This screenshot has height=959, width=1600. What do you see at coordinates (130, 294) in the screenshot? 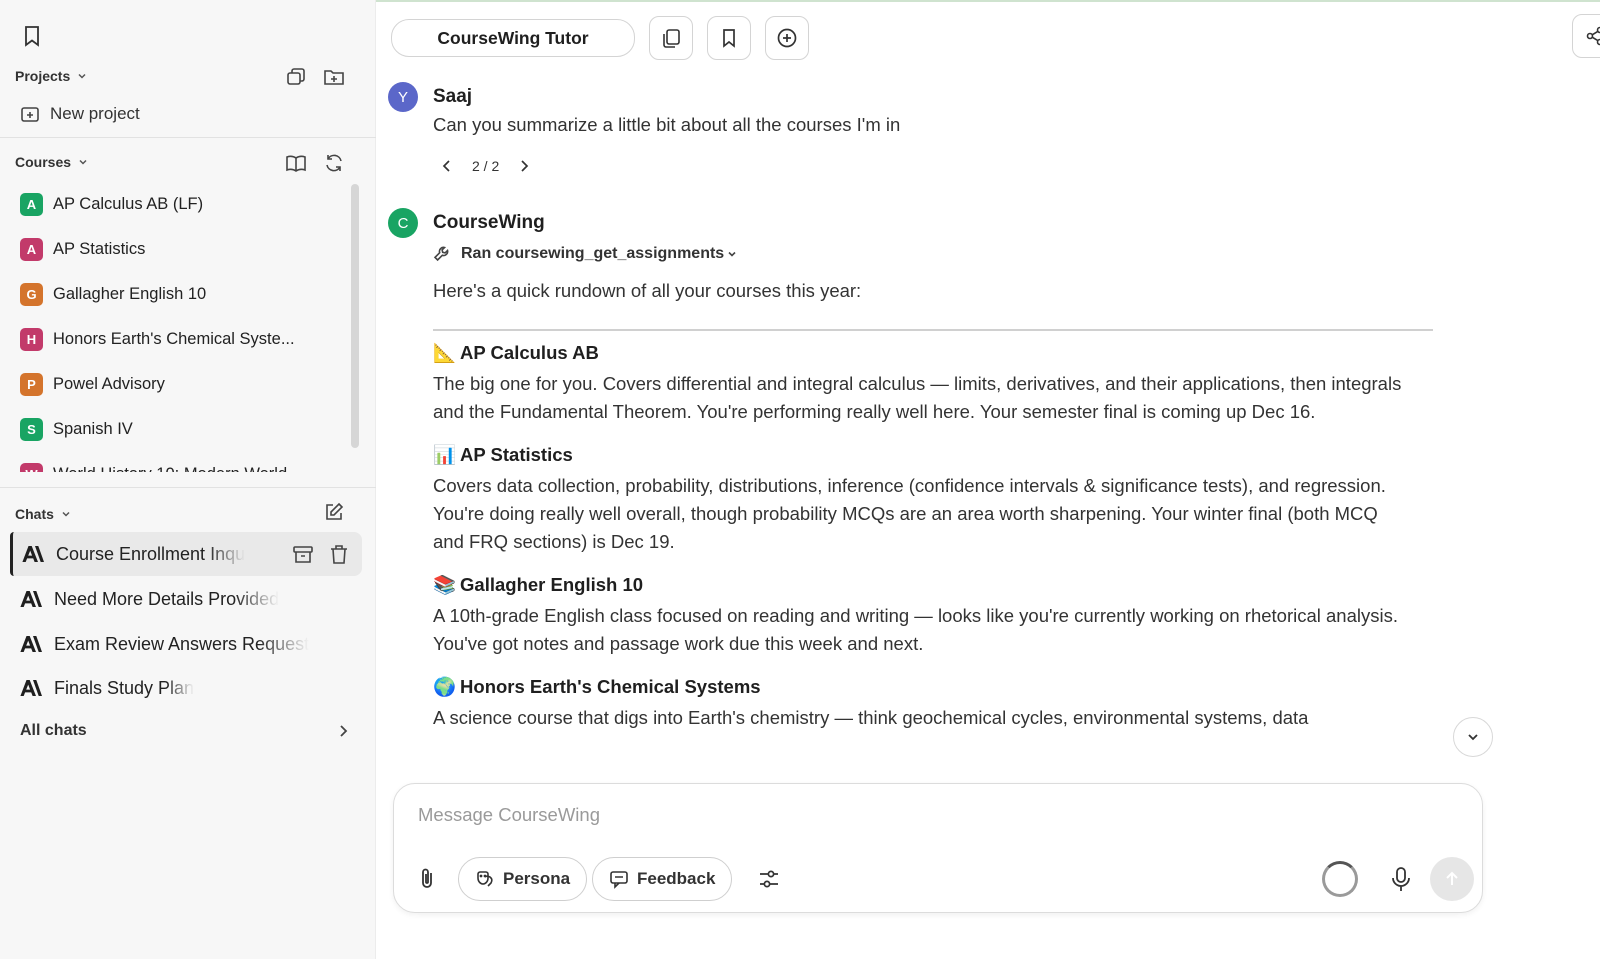
I see `course-name: Gallagher English 10` at bounding box center [130, 294].